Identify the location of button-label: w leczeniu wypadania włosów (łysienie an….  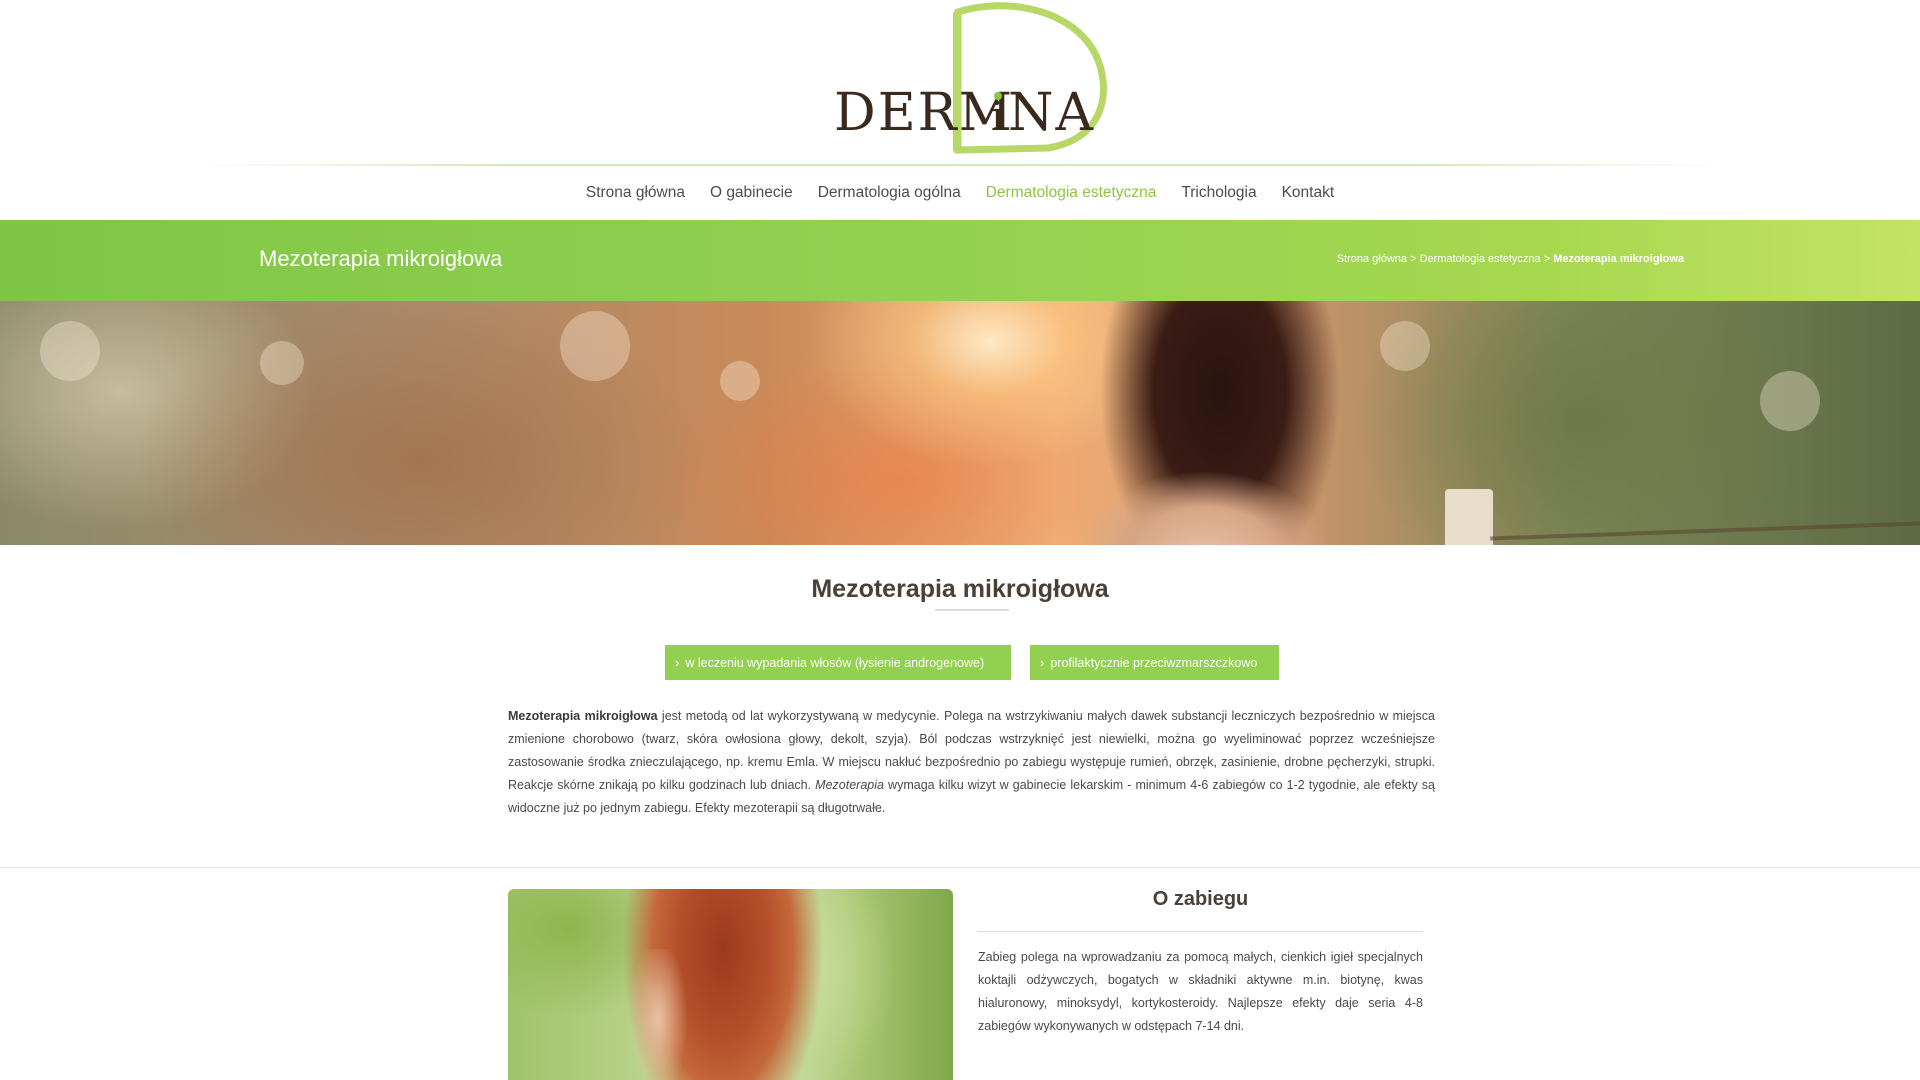
(835, 662).